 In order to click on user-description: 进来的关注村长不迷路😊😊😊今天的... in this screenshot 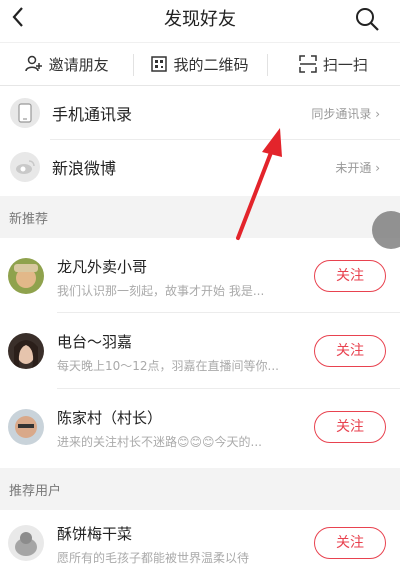, I will do `click(159, 442)`.